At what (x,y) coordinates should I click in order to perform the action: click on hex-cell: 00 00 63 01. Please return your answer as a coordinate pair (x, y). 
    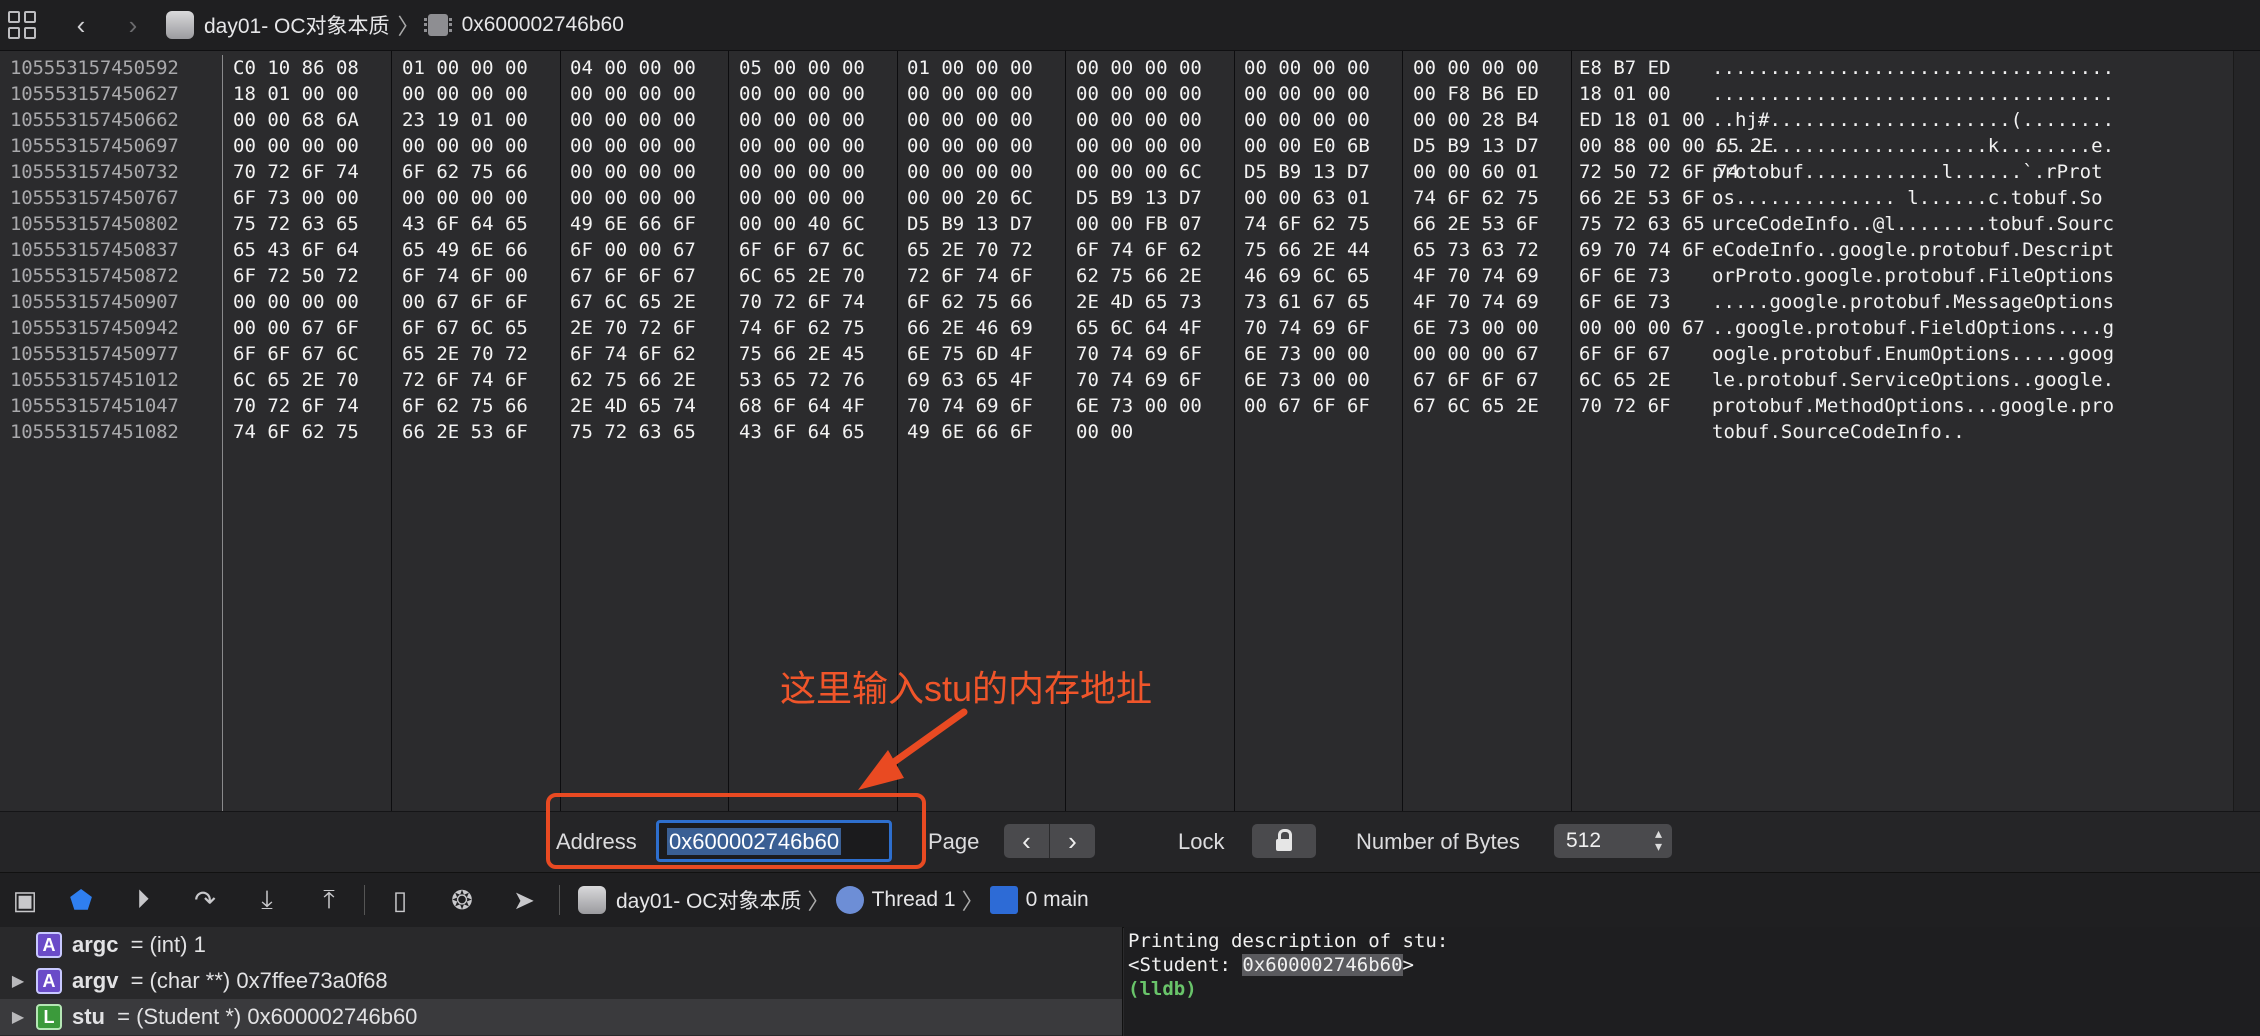
    Looking at the image, I should click on (1318, 198).